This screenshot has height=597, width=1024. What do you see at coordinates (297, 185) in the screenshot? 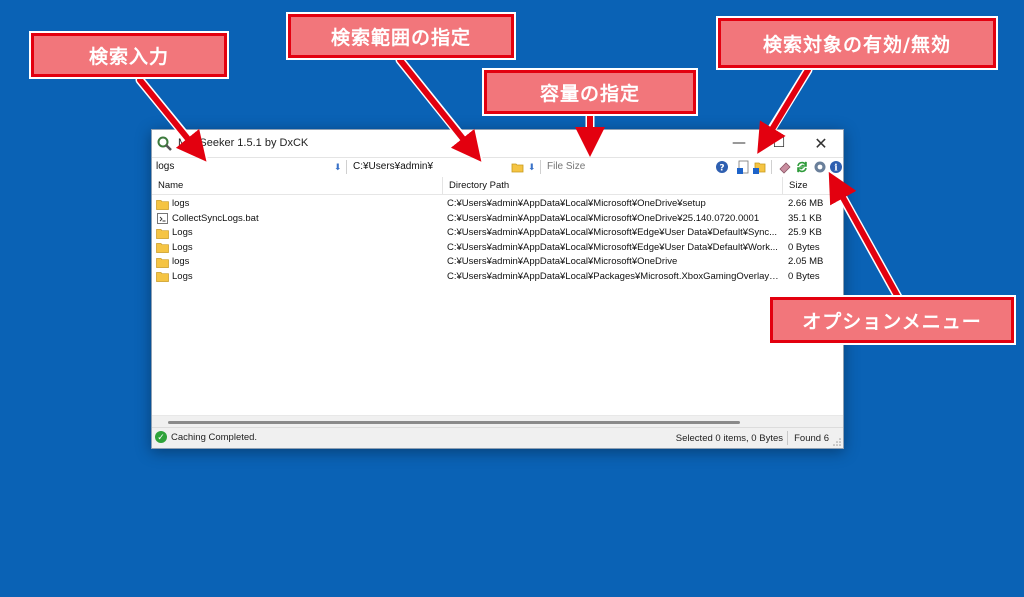
I see `column-header-name: Name` at bounding box center [297, 185].